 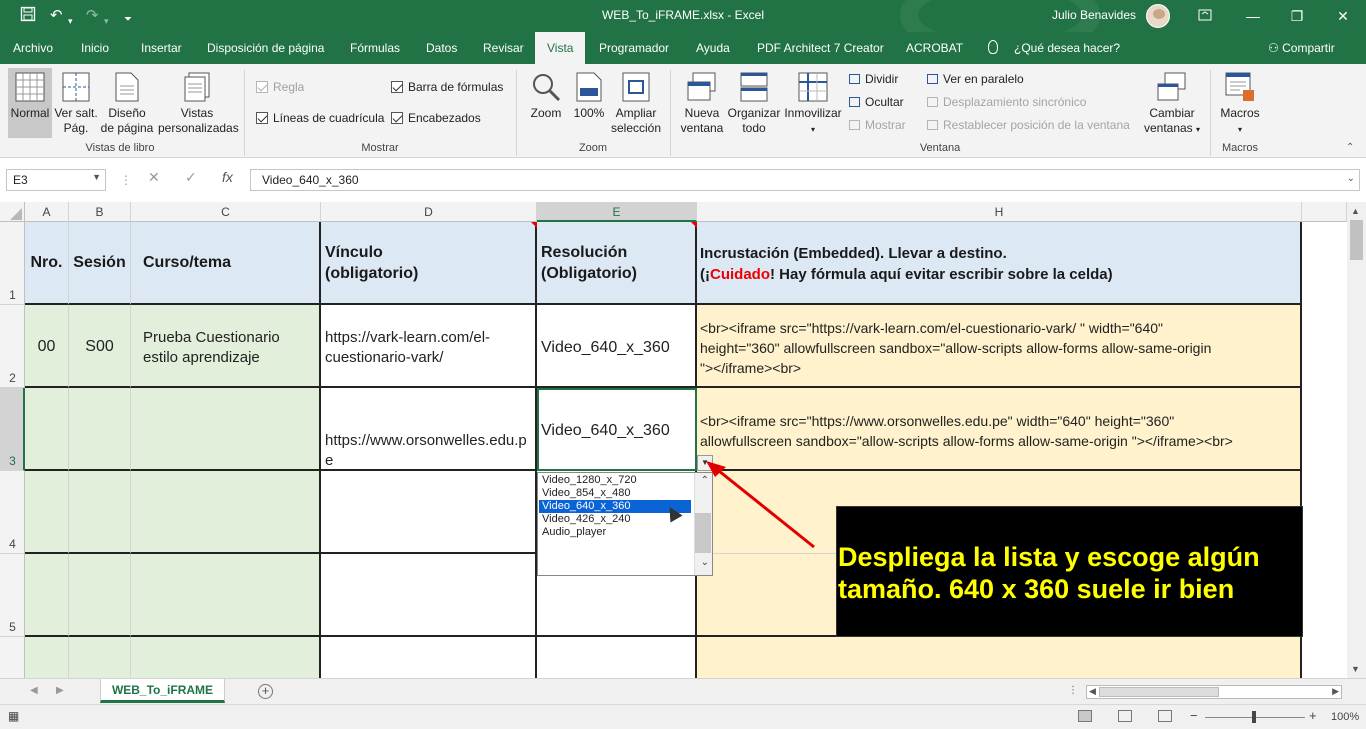 I want to click on zoom-button: Zoom, so click(x=546, y=103).